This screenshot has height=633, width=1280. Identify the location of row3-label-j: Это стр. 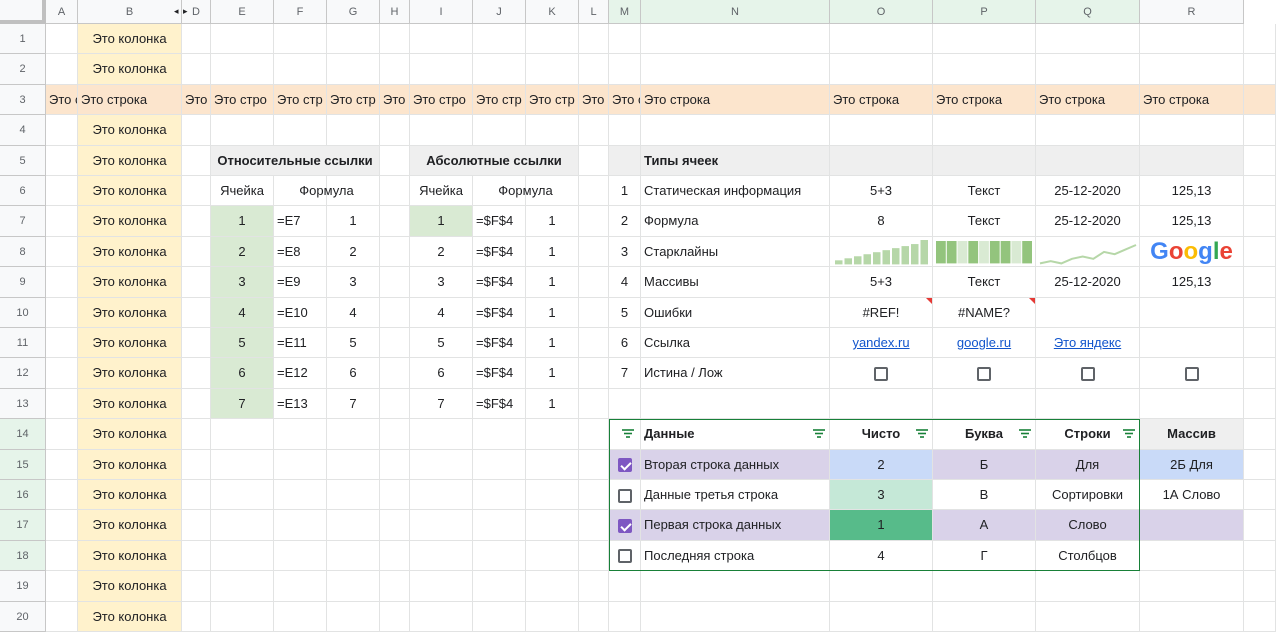
(499, 100).